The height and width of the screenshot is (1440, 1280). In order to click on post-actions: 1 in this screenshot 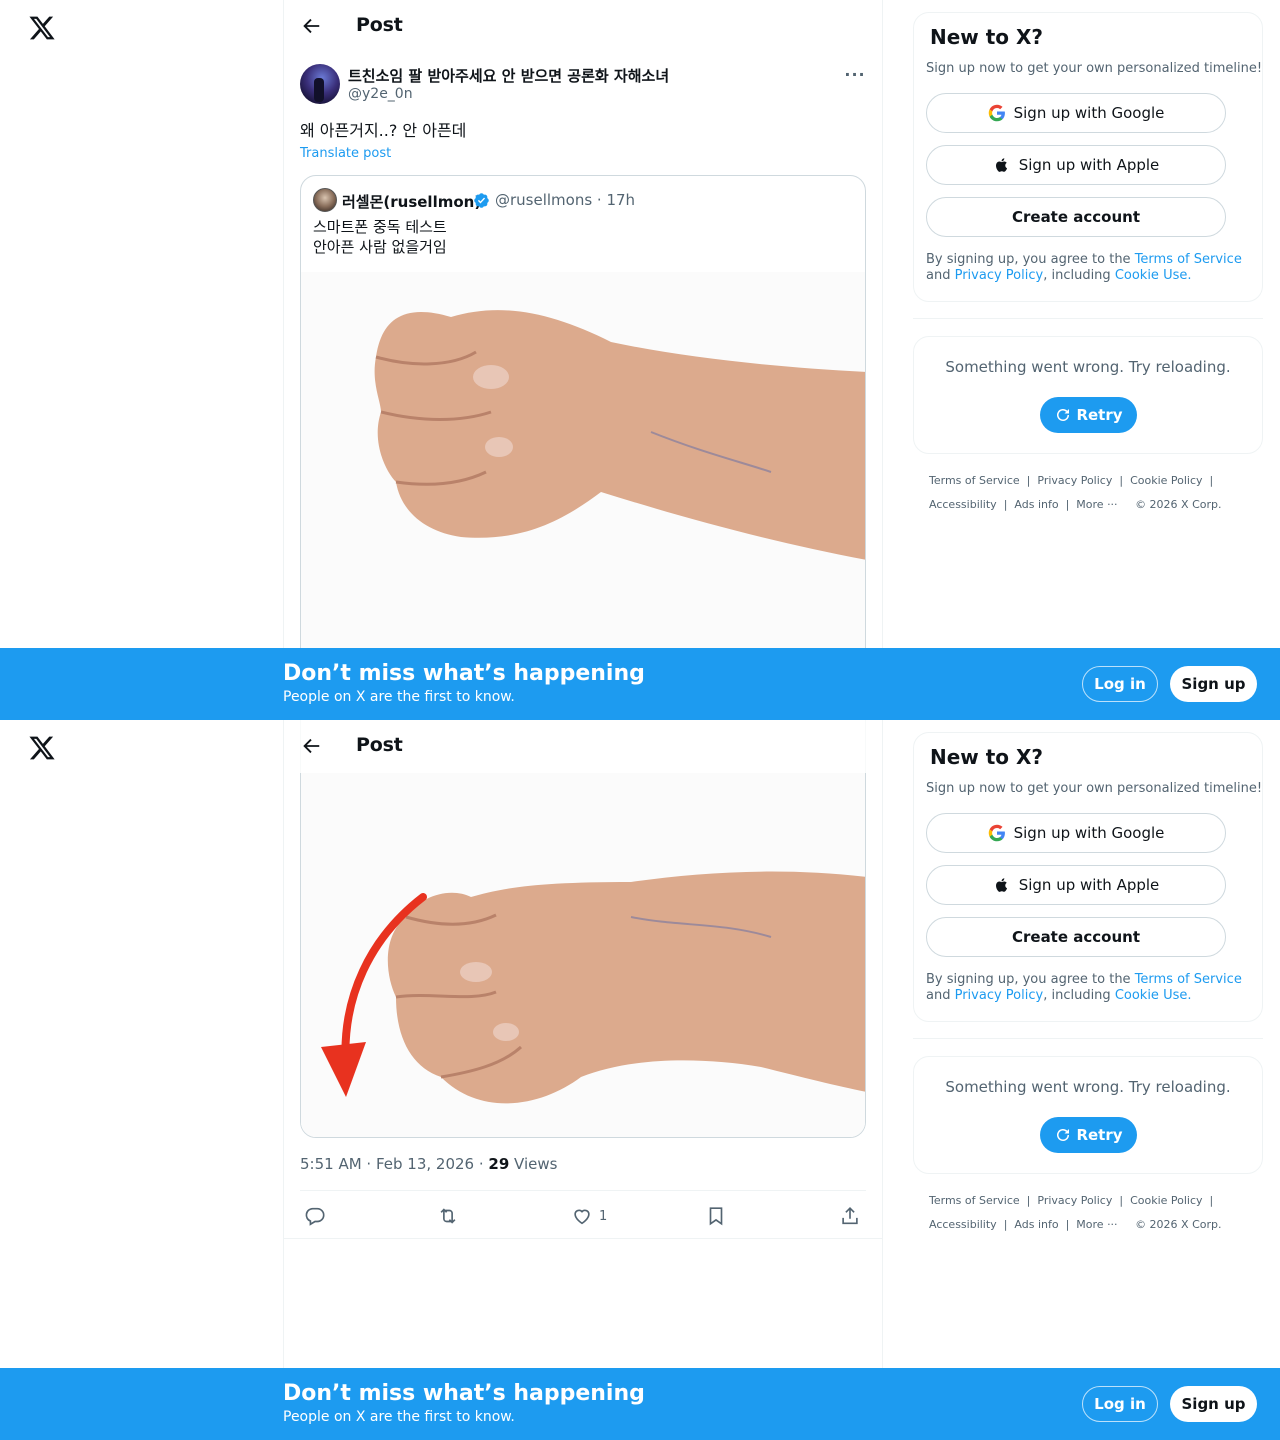, I will do `click(583, 1216)`.